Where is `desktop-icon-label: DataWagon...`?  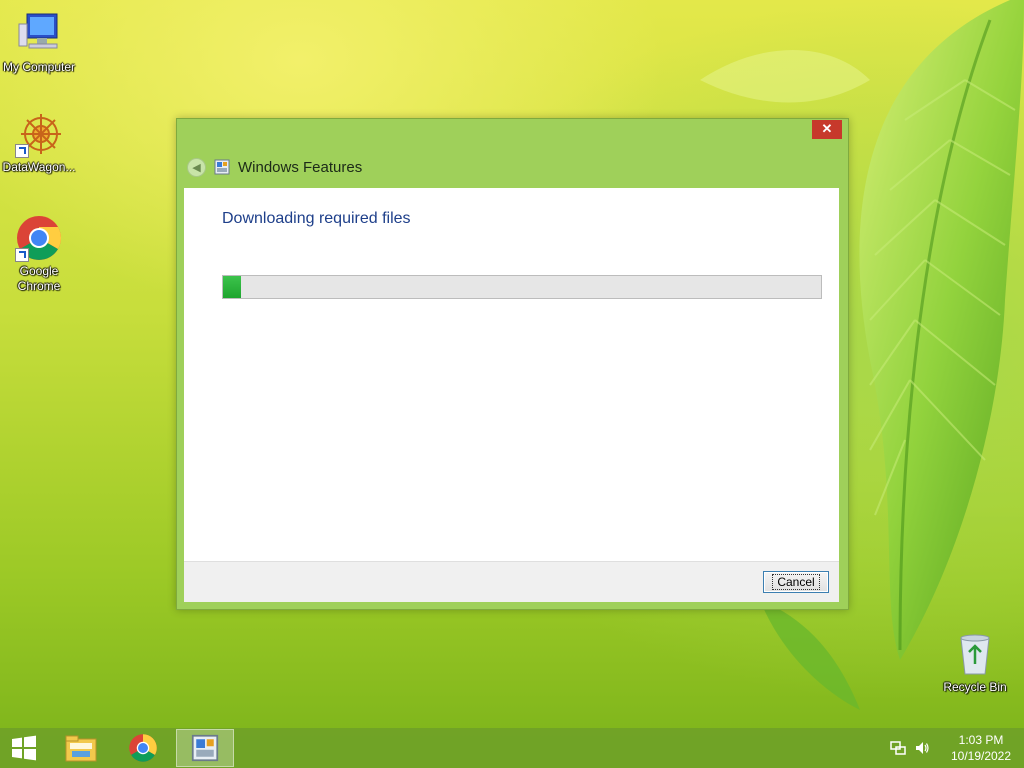 desktop-icon-label: DataWagon... is located at coordinates (39, 167).